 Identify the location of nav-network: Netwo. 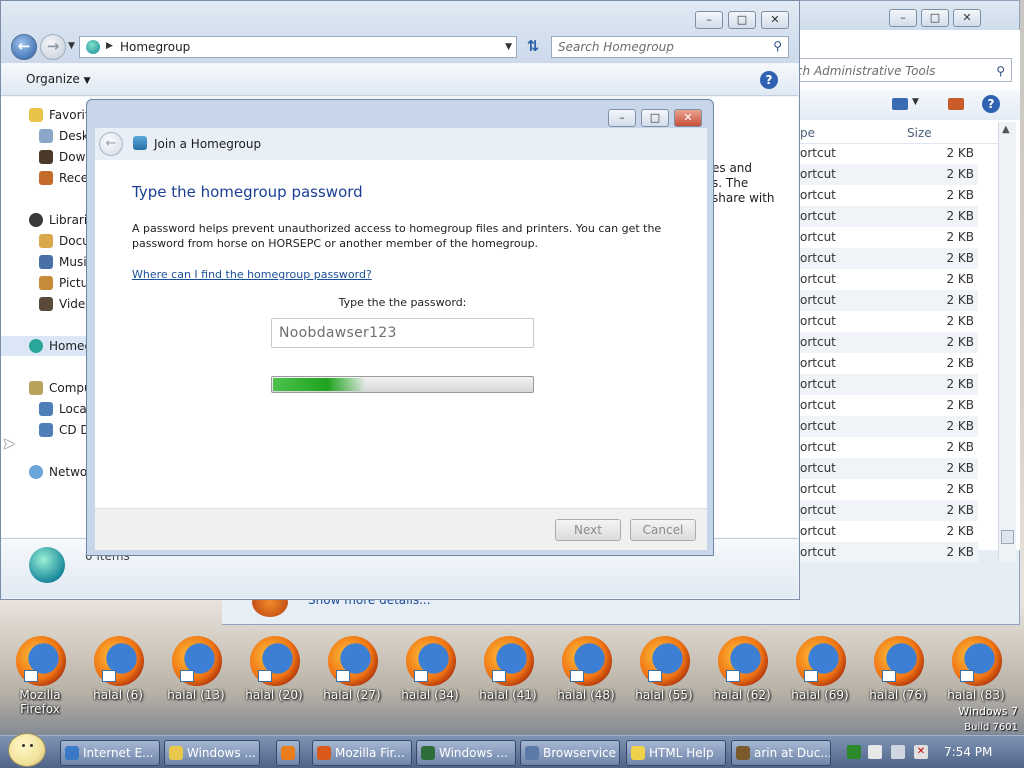
(46, 472).